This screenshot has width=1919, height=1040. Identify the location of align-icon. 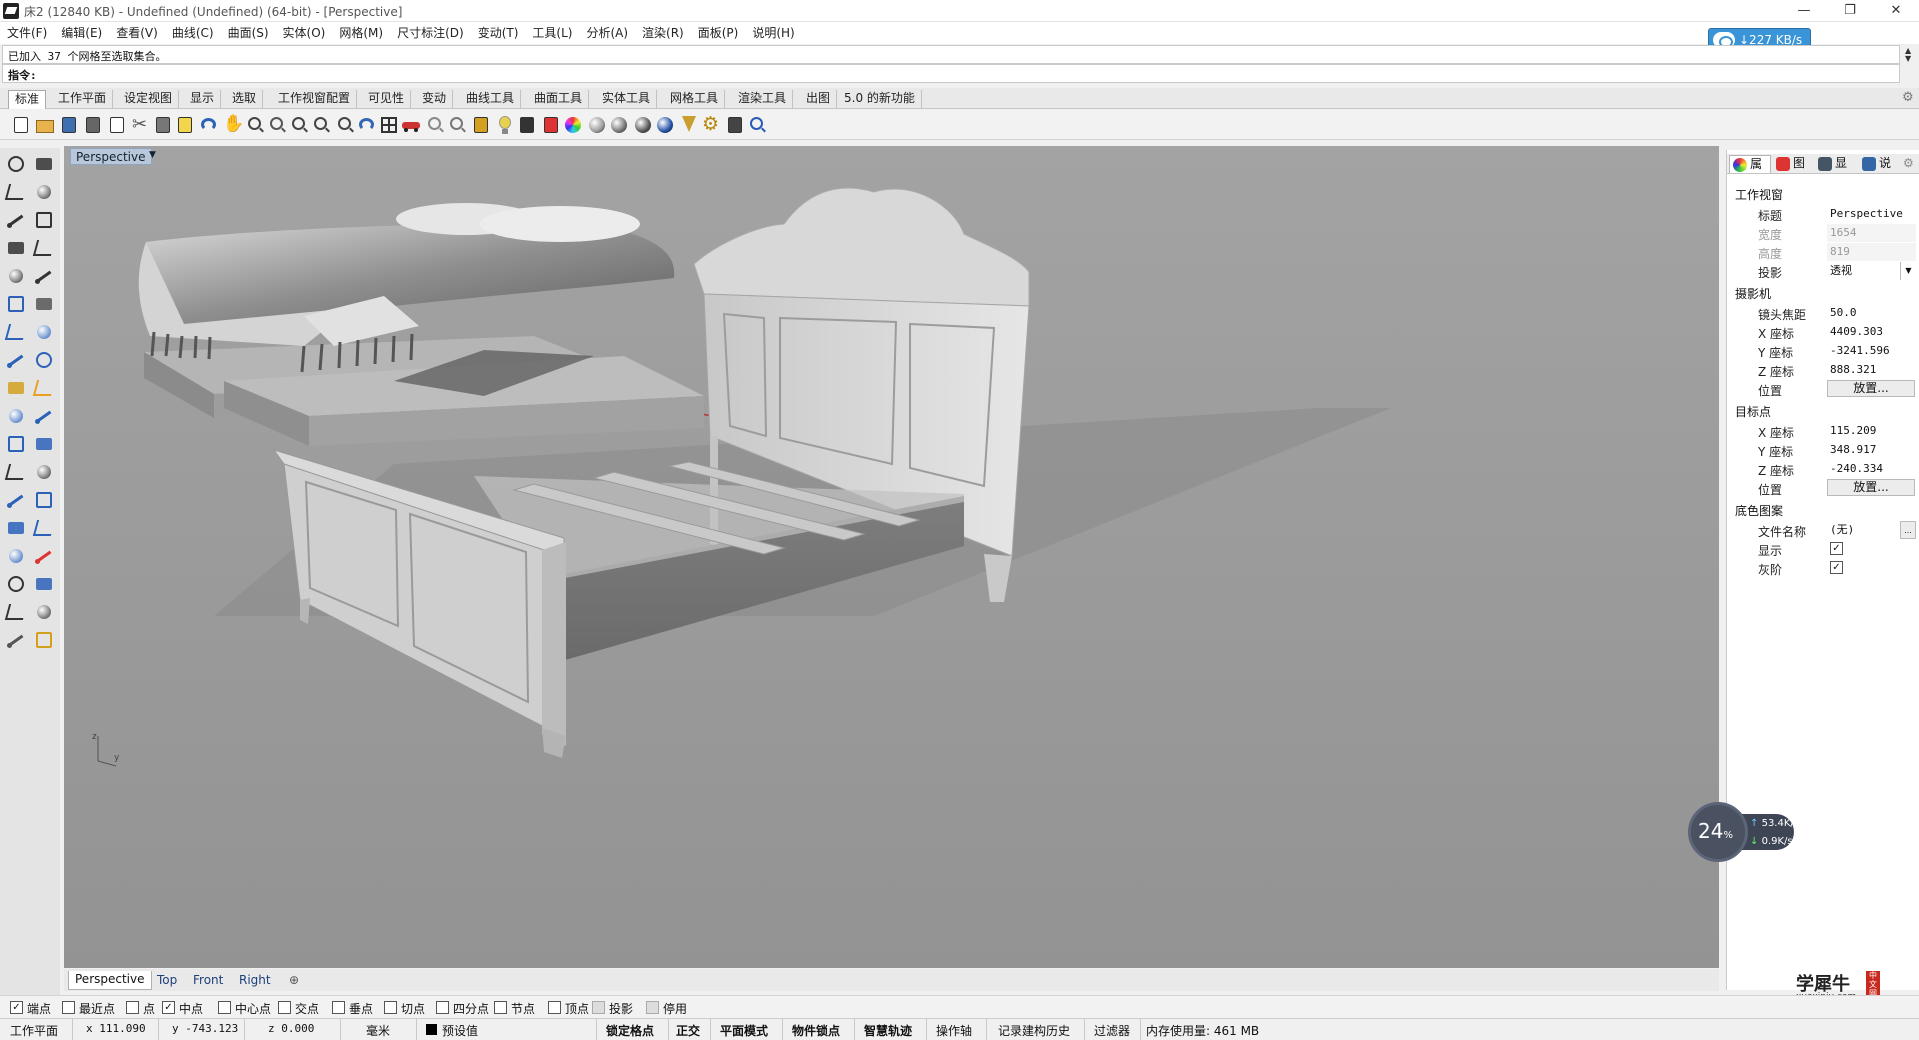
(44, 528).